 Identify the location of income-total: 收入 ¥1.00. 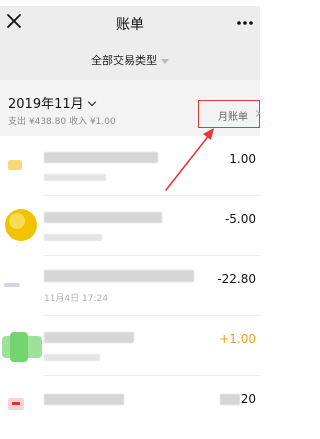
(92, 122).